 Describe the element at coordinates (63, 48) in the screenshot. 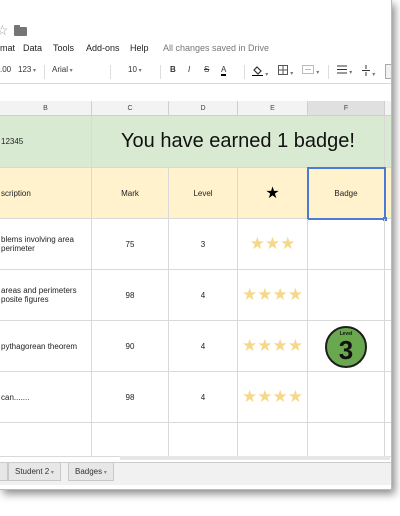

I see `menu-item-tools: Tools` at that location.